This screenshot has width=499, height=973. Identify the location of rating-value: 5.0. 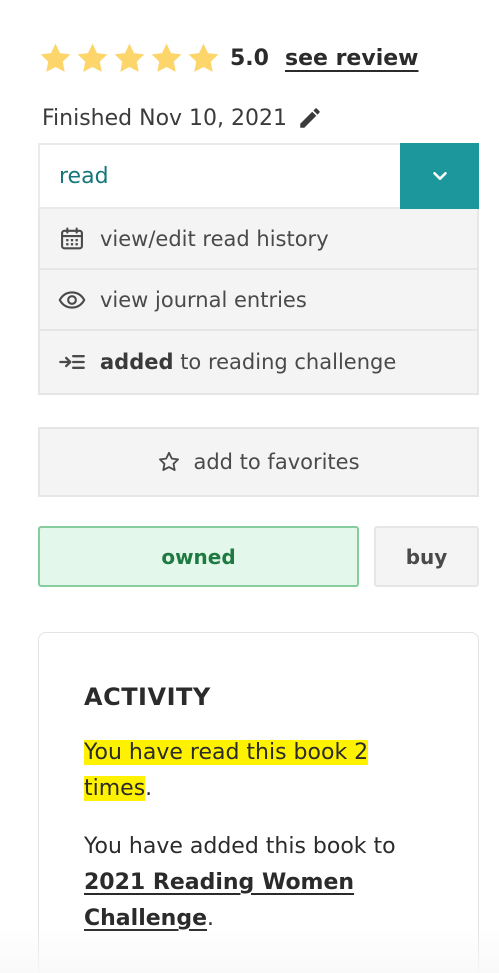
(249, 58).